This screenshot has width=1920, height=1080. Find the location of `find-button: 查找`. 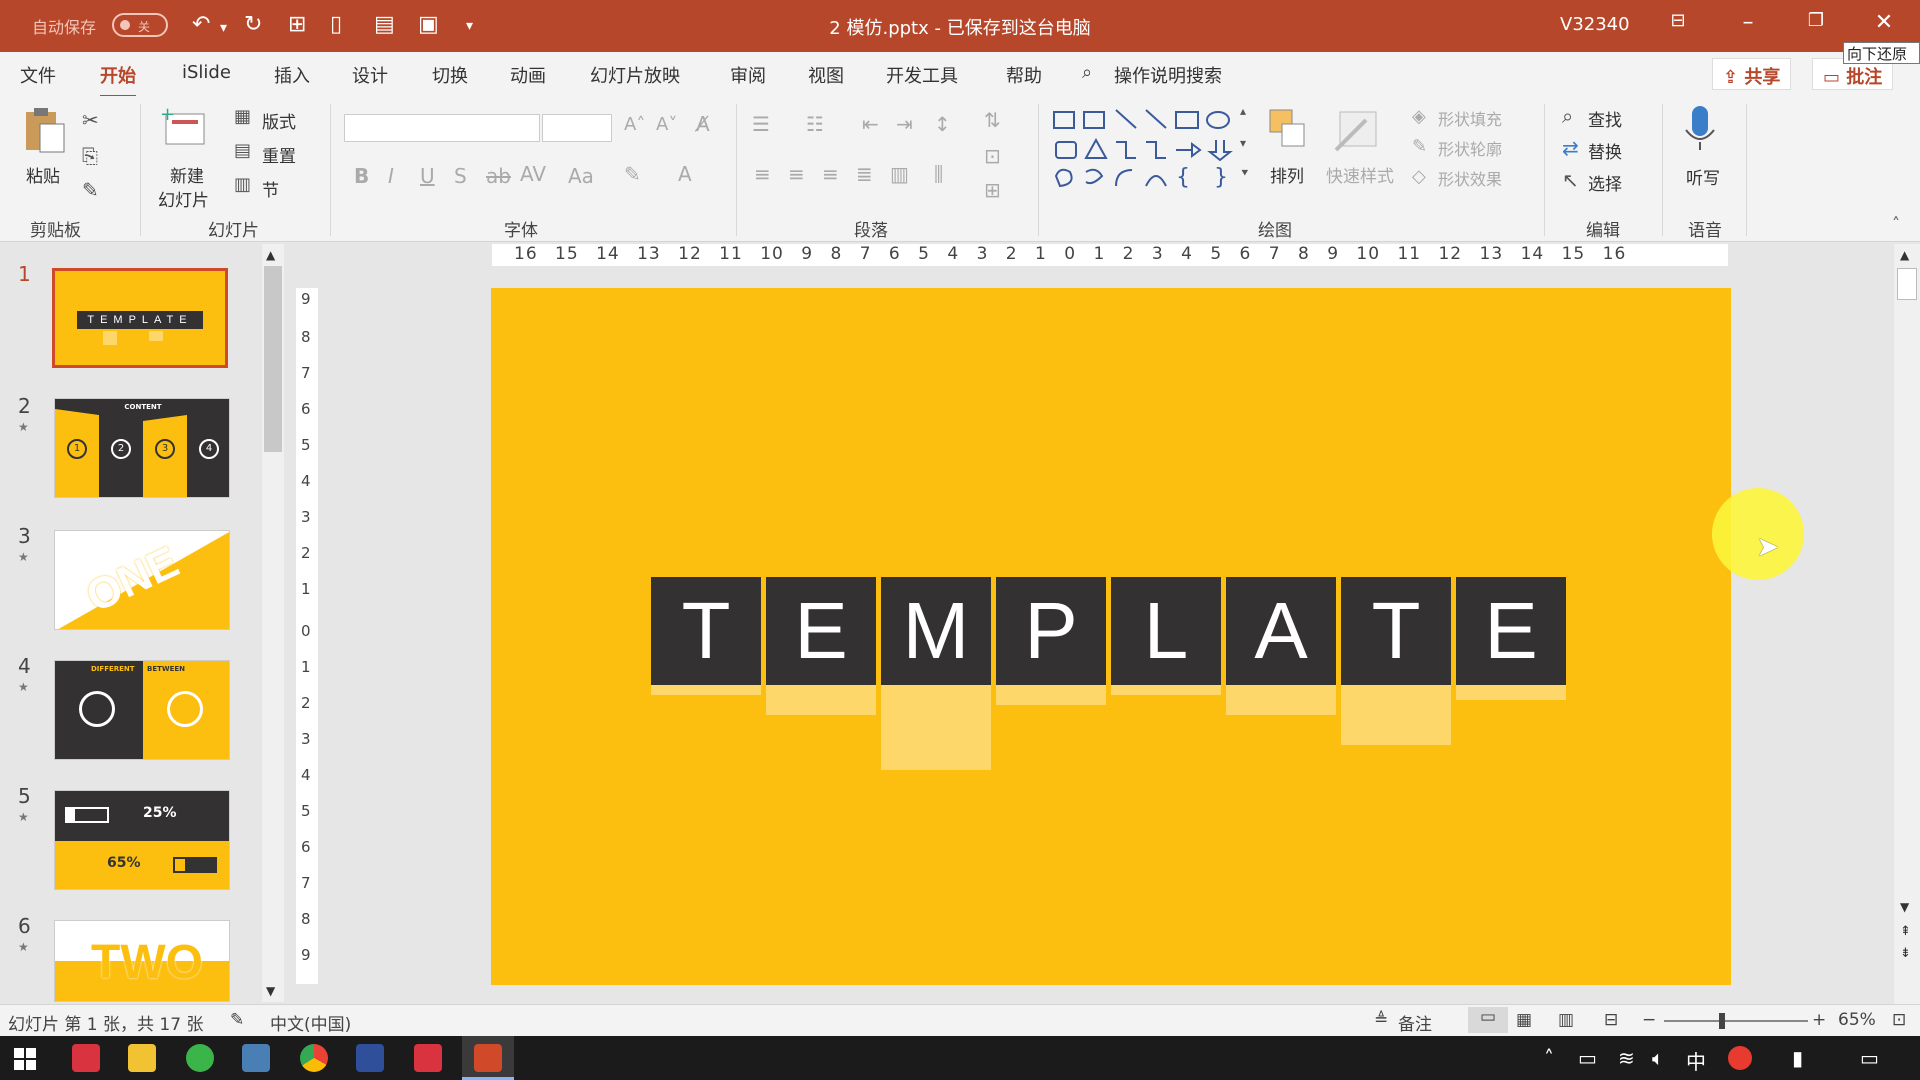

find-button: 查找 is located at coordinates (1605, 118).